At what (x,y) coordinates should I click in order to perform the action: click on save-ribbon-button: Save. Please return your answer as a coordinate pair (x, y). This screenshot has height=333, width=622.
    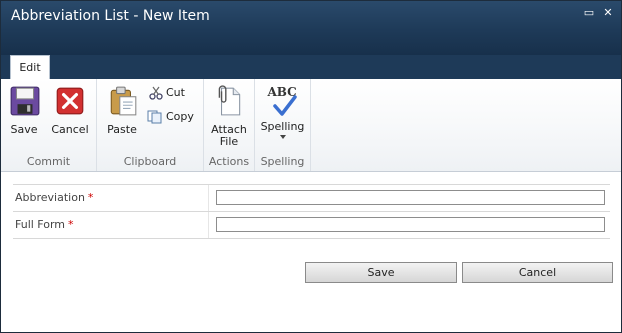
    Looking at the image, I should click on (24, 110).